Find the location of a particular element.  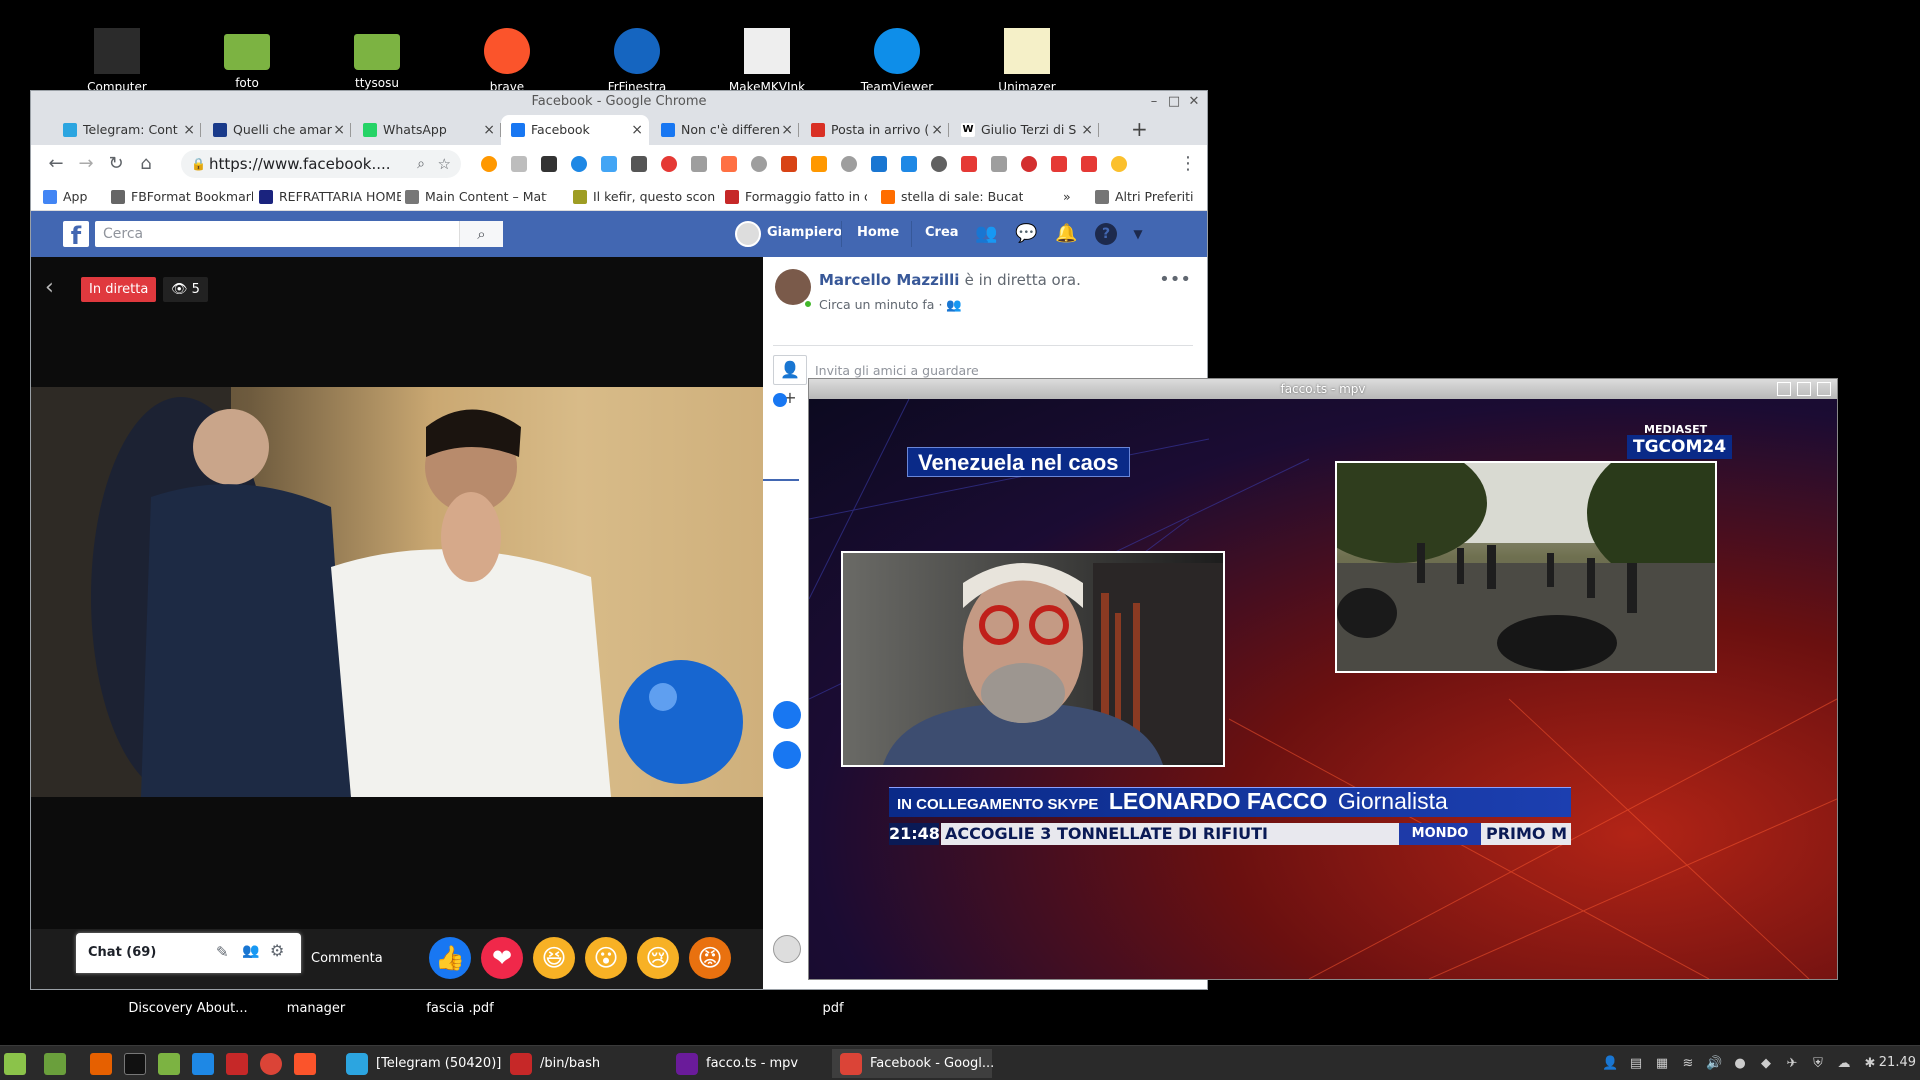

close-icon: ✕ is located at coordinates (1194, 102).